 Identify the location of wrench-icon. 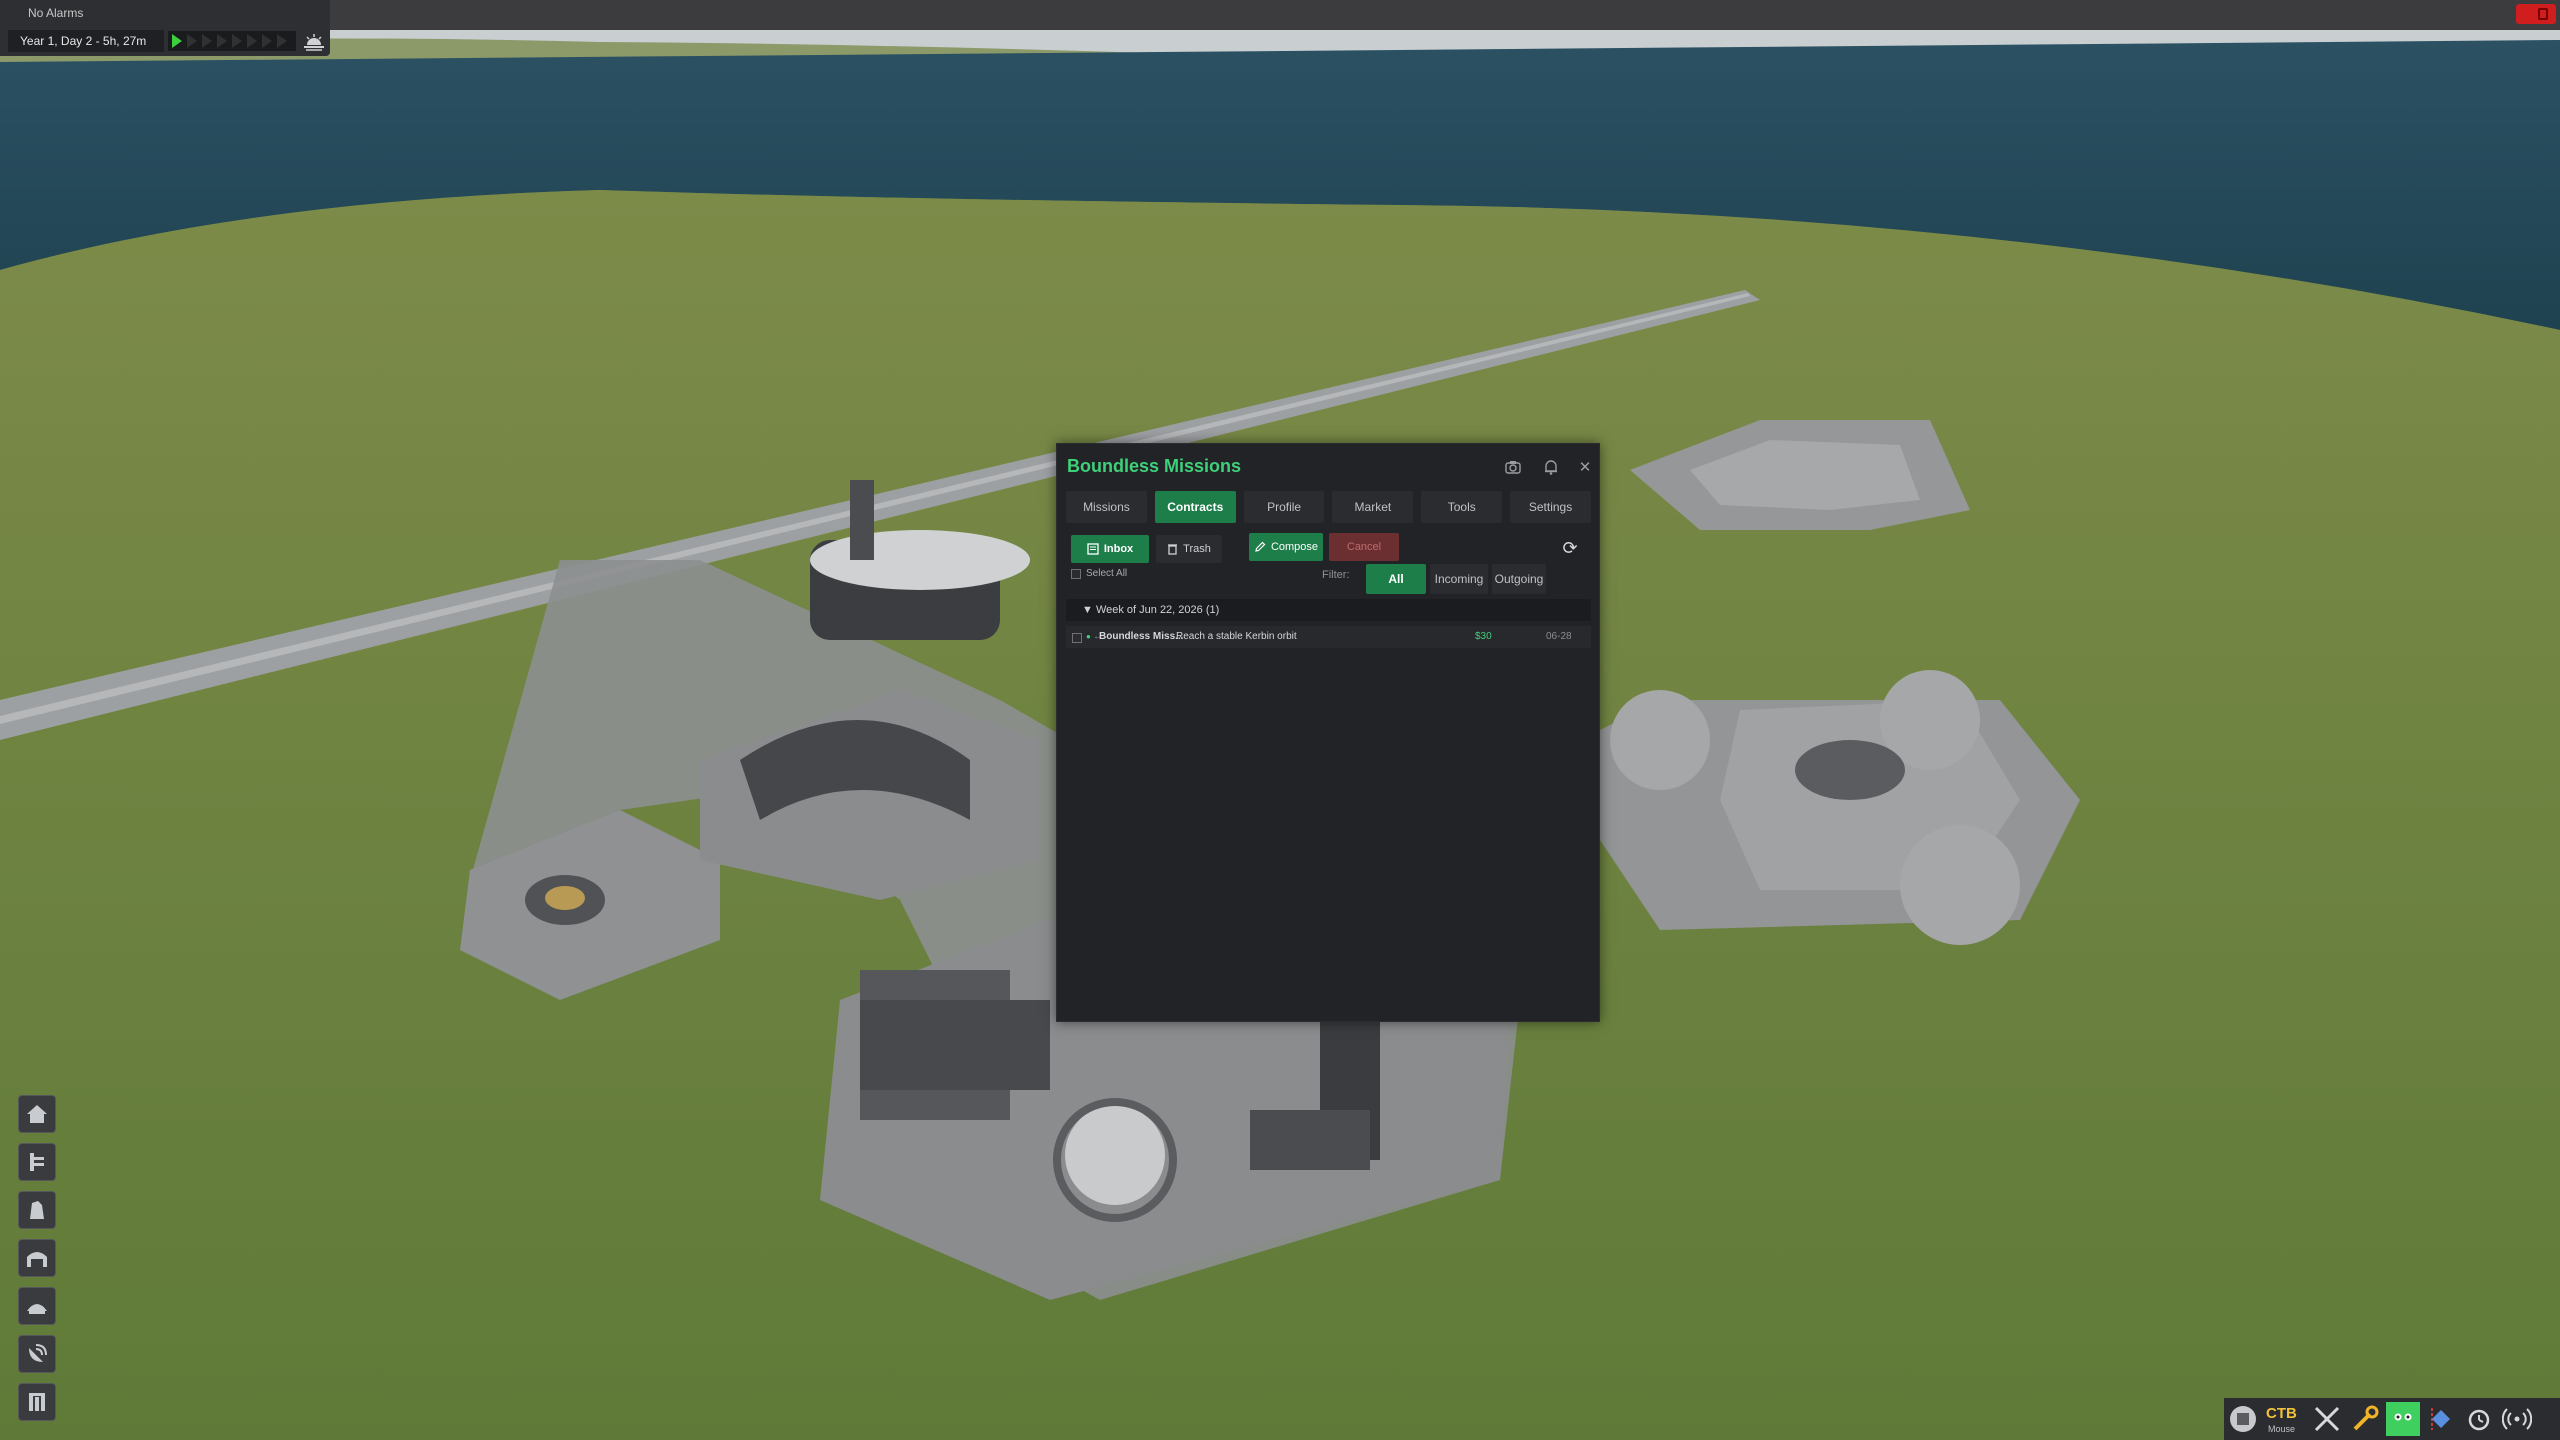
(2365, 1419).